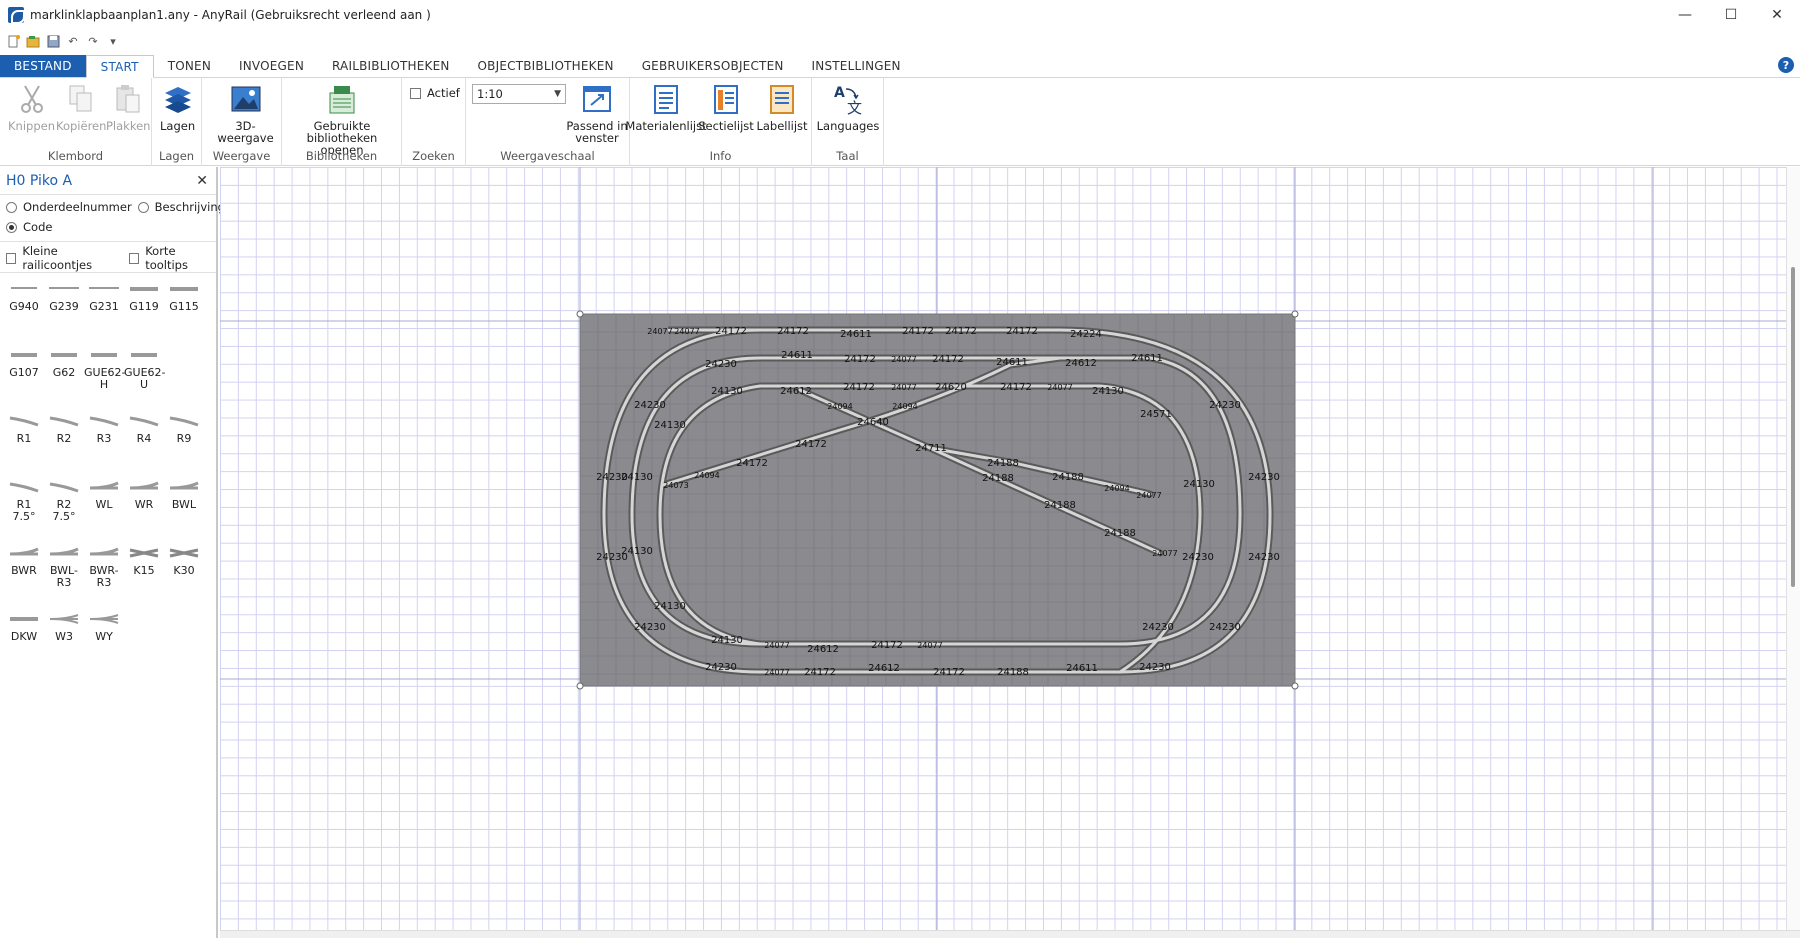 The height and width of the screenshot is (938, 1800). I want to click on library-part-g239: G239, so click(64, 305).